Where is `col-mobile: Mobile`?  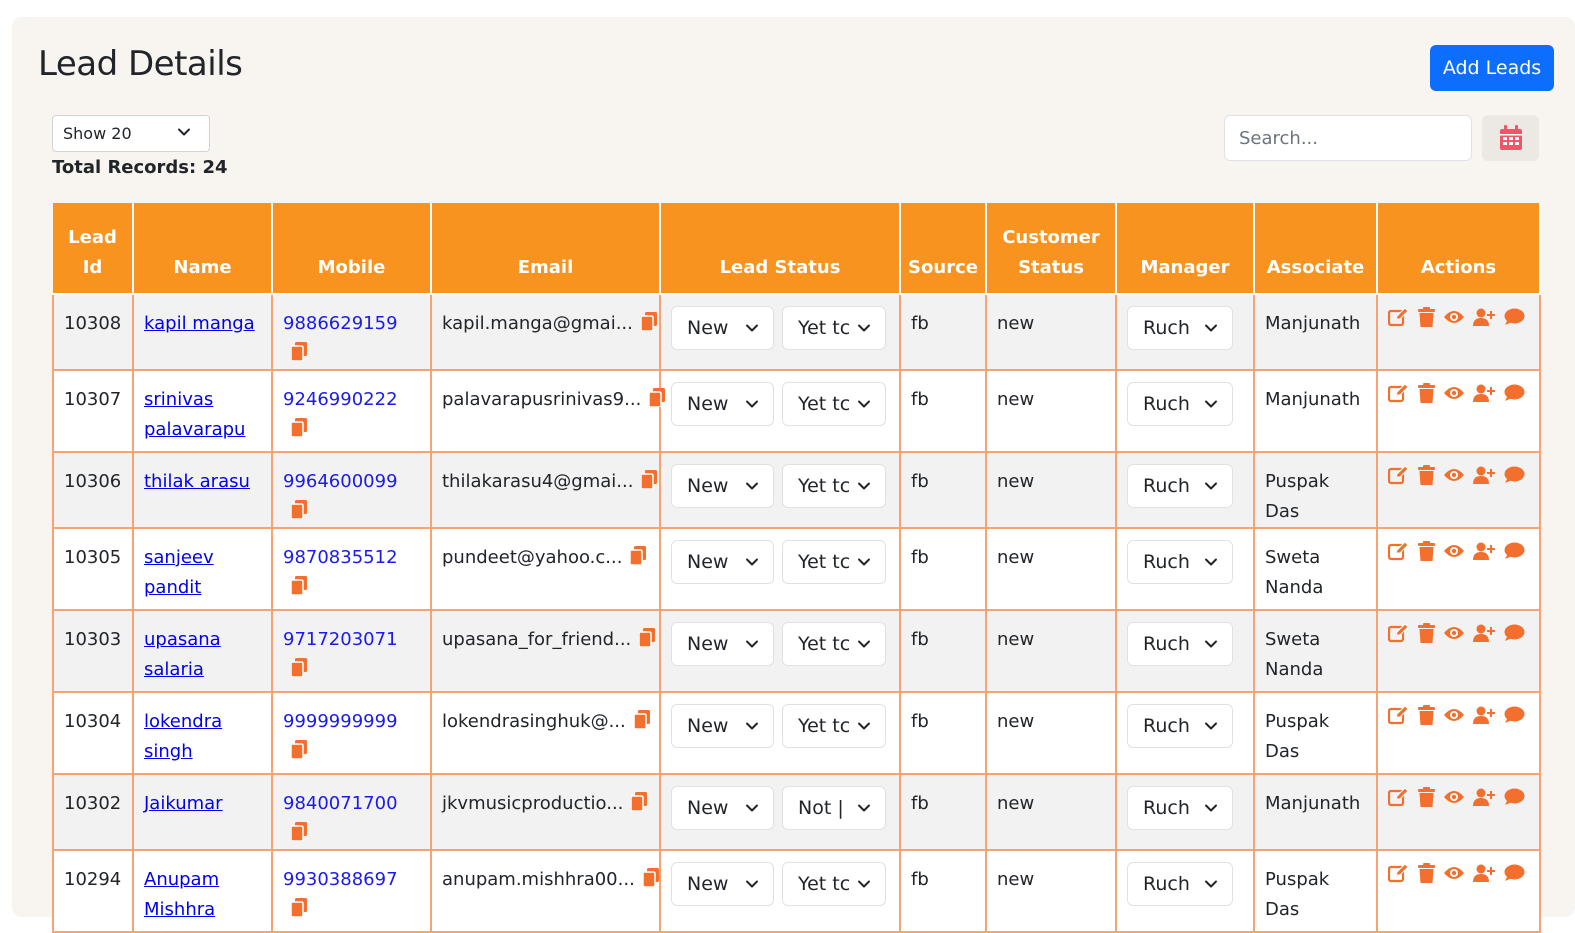 col-mobile: Mobile is located at coordinates (351, 249).